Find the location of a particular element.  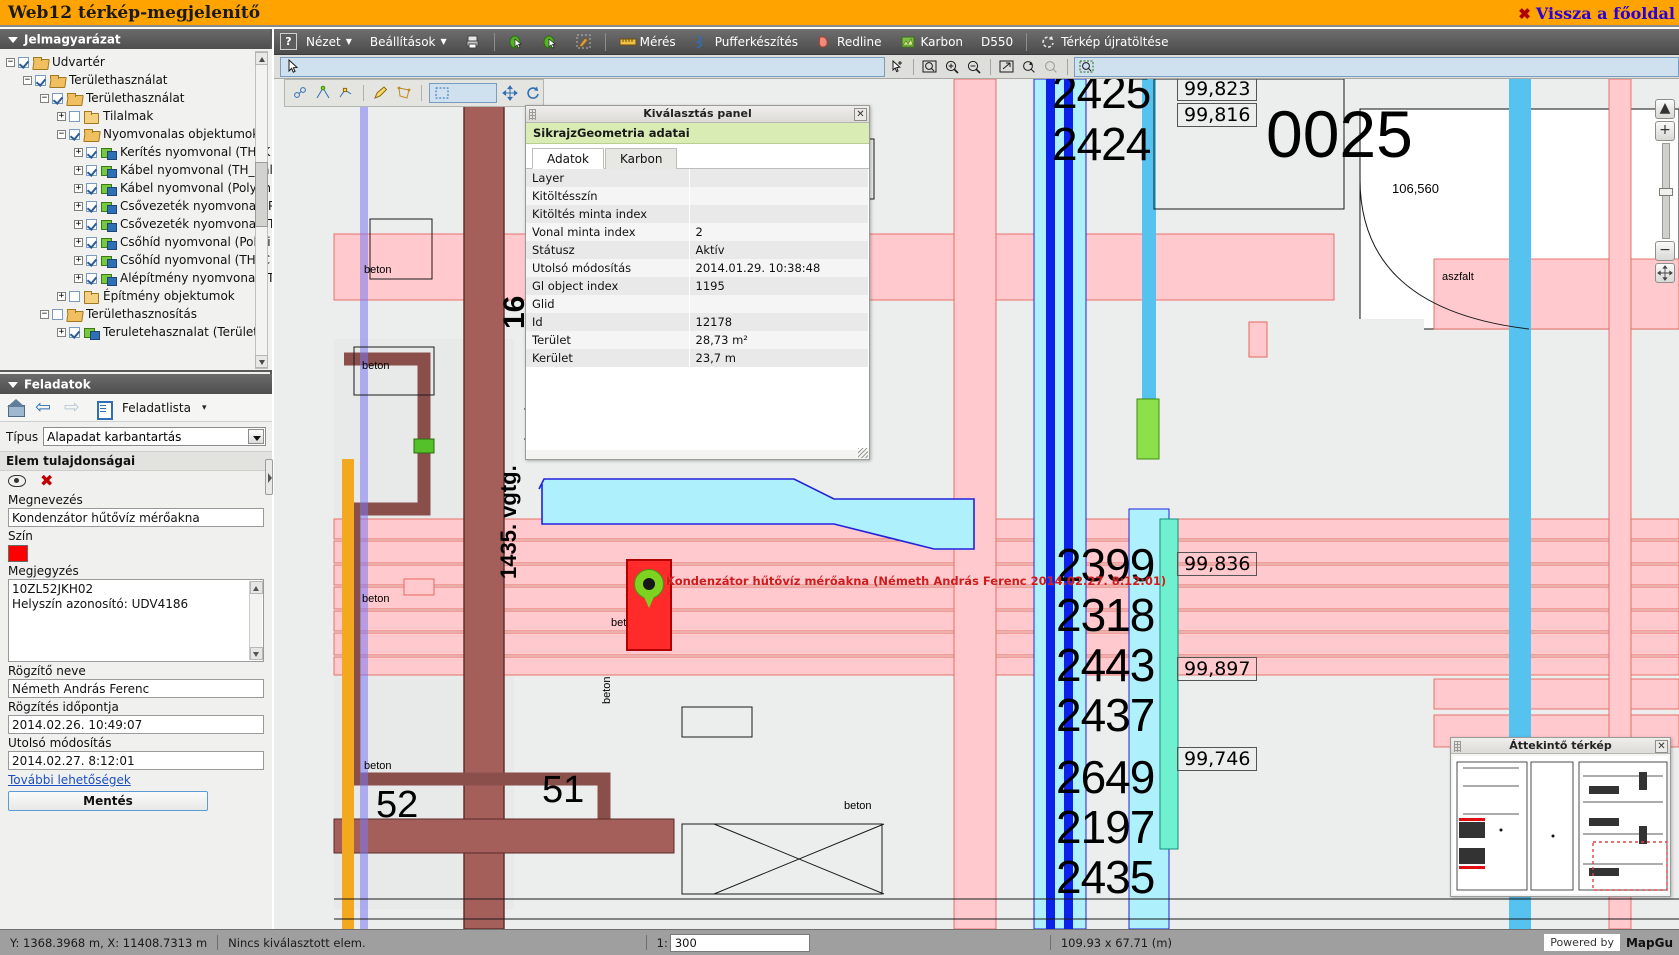

pan-hand-button is located at coordinates (897, 67).